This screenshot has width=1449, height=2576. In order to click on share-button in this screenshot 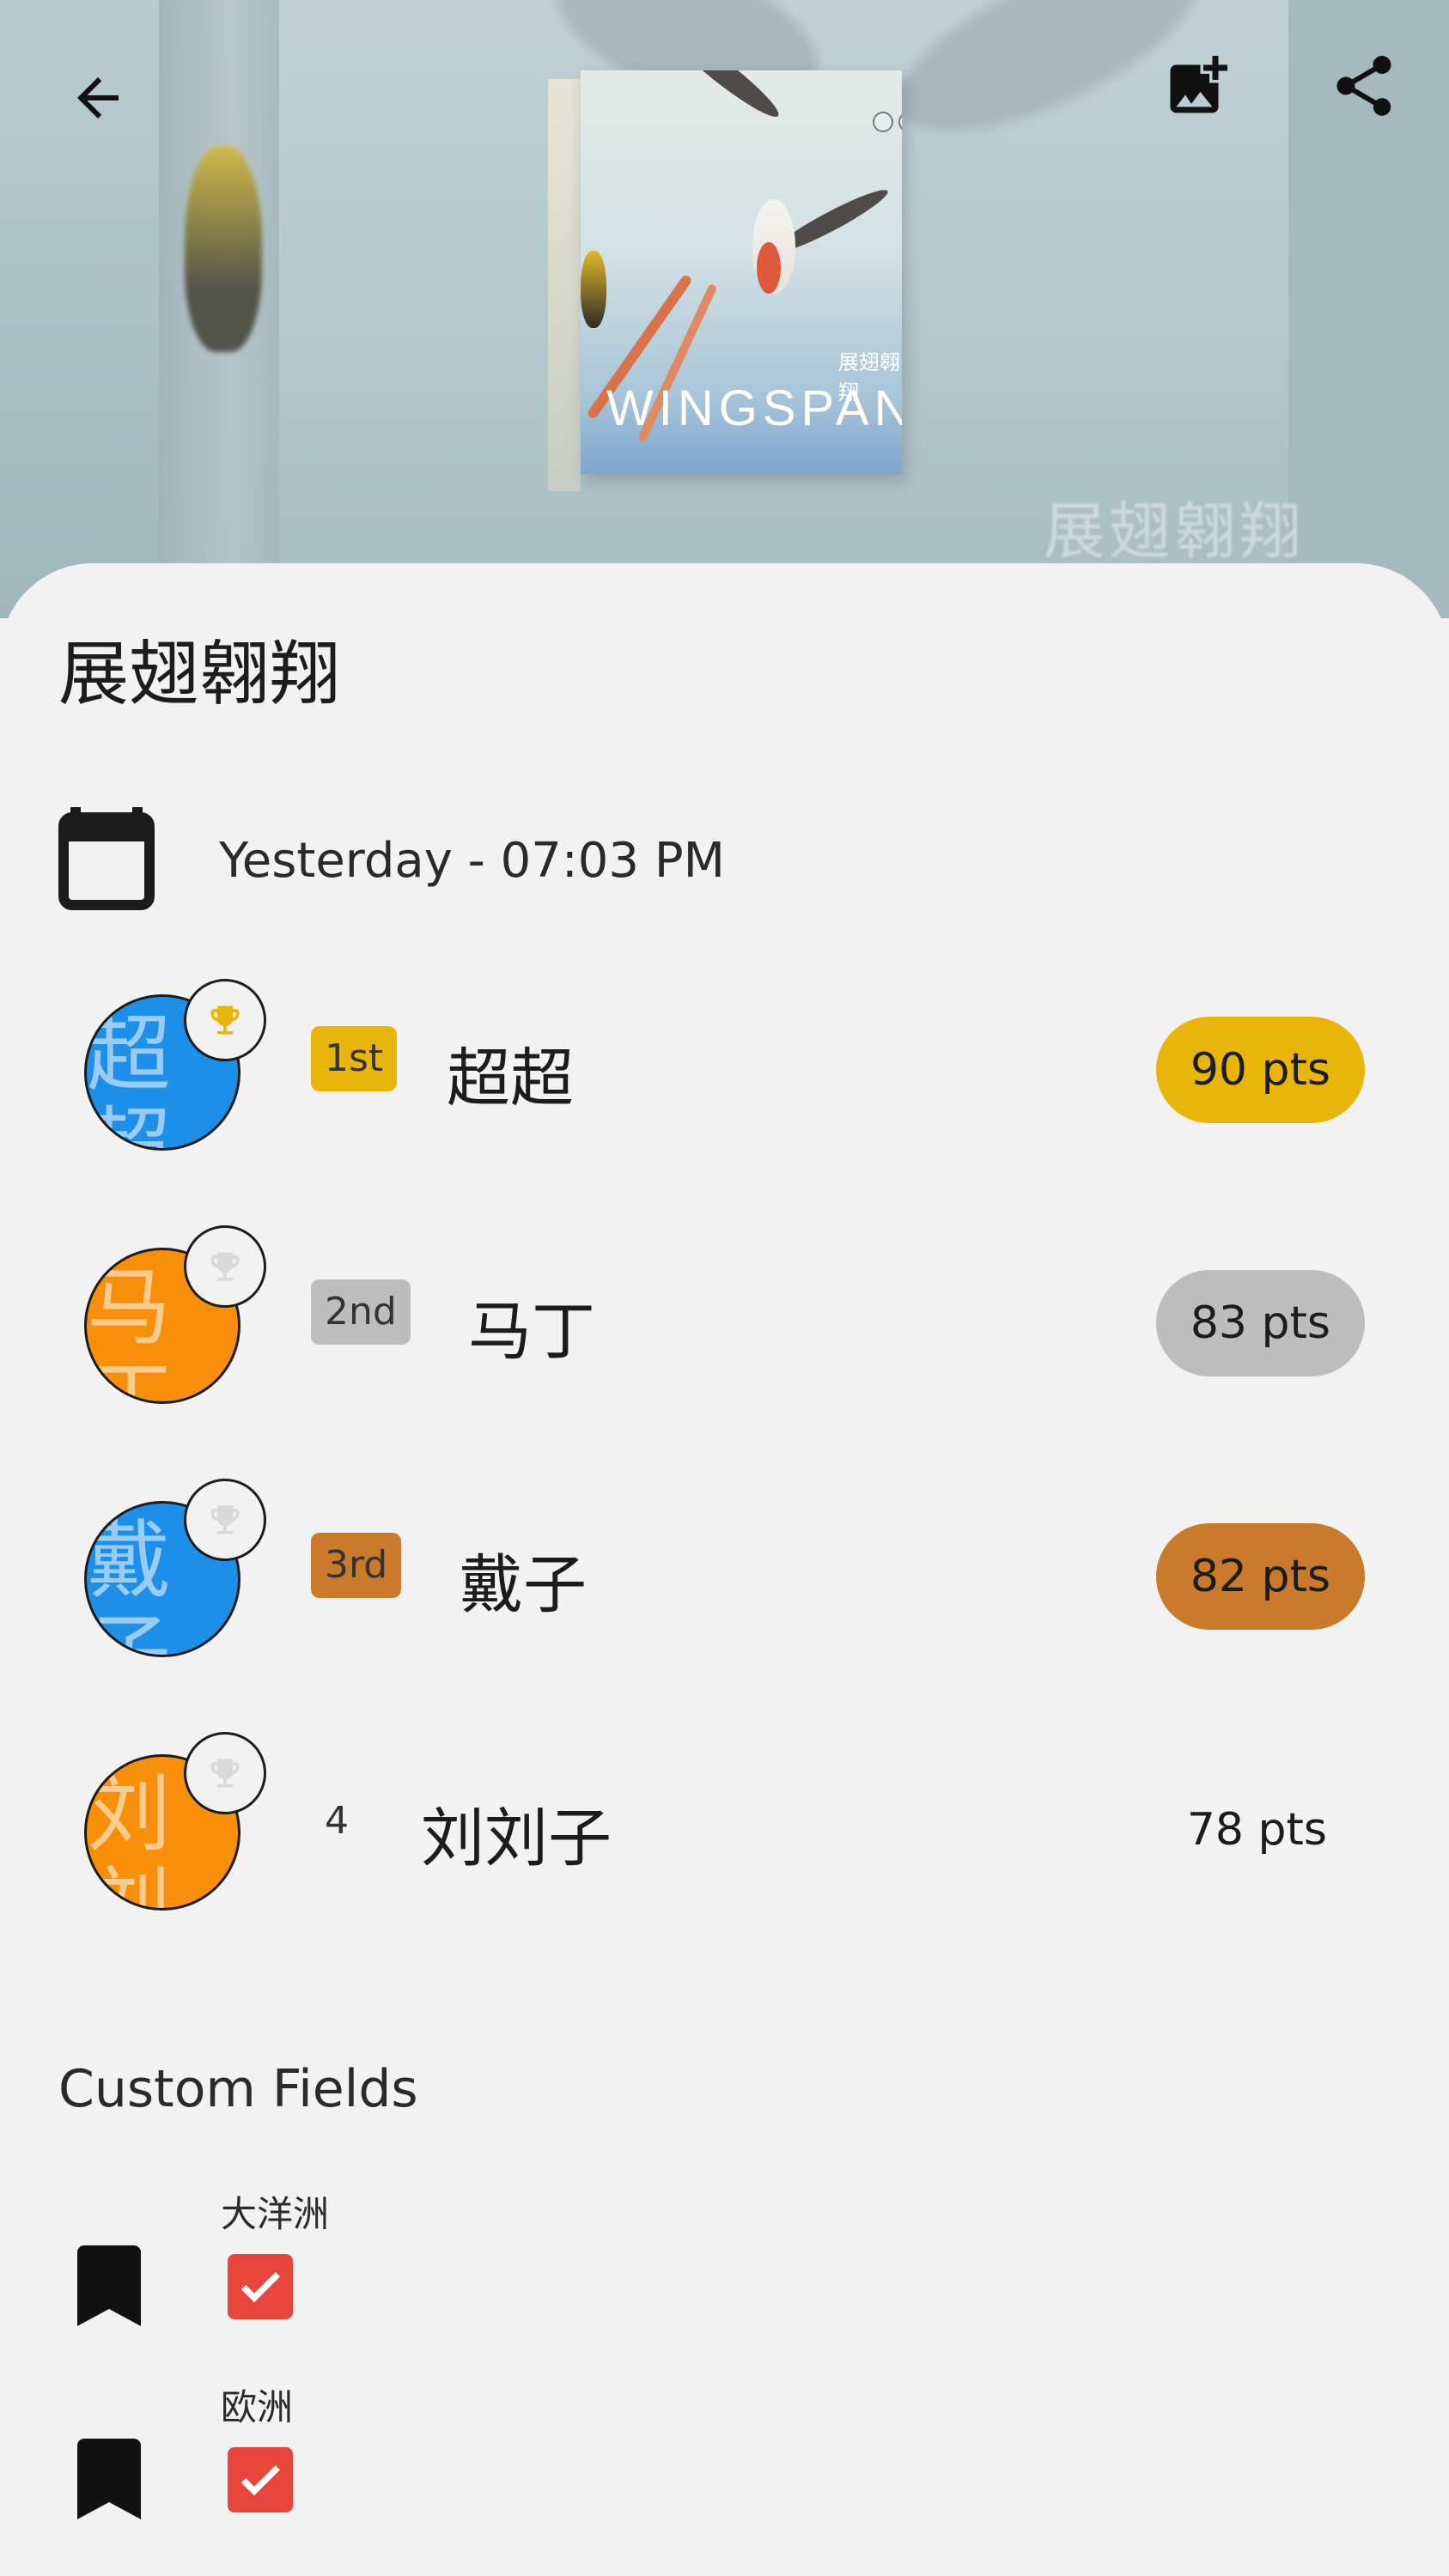, I will do `click(1364, 86)`.